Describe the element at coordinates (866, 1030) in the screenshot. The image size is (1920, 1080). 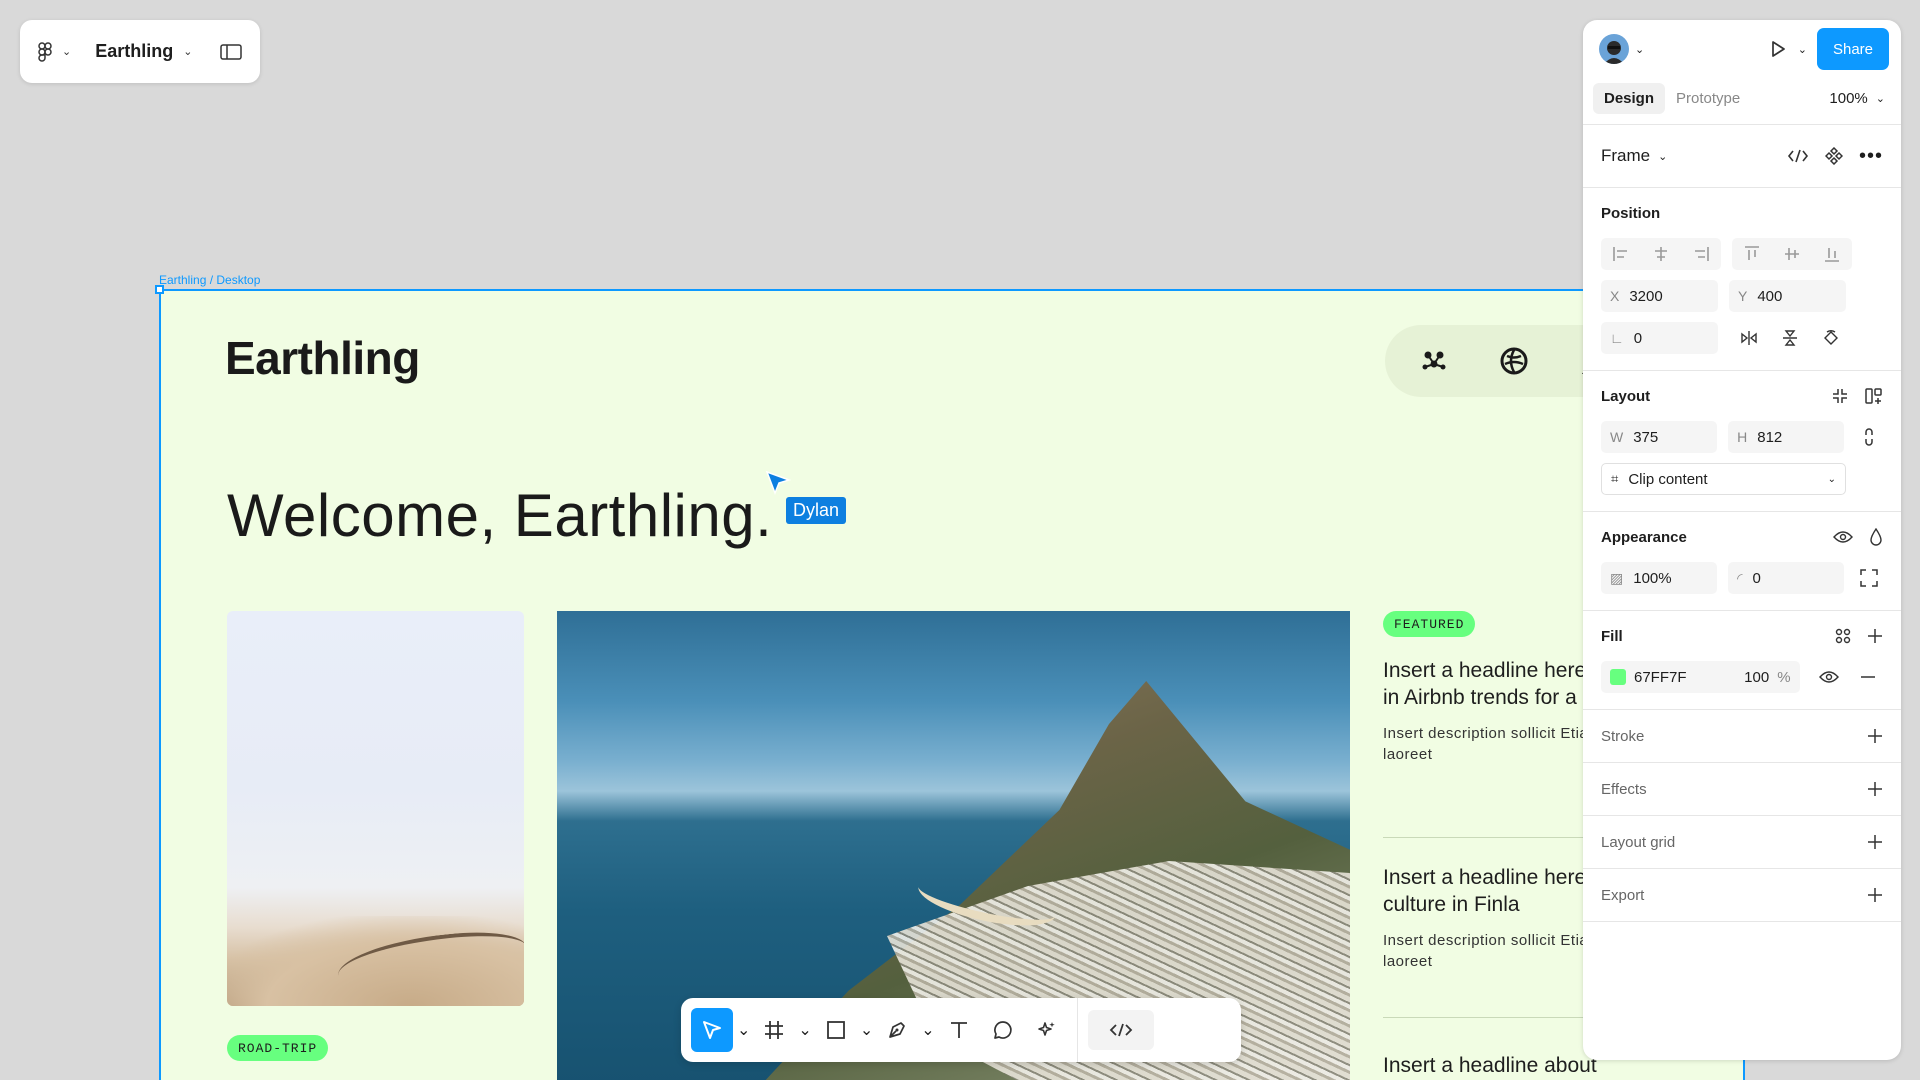
I see `rectangle-tool-chevron-icon: ⌄` at that location.